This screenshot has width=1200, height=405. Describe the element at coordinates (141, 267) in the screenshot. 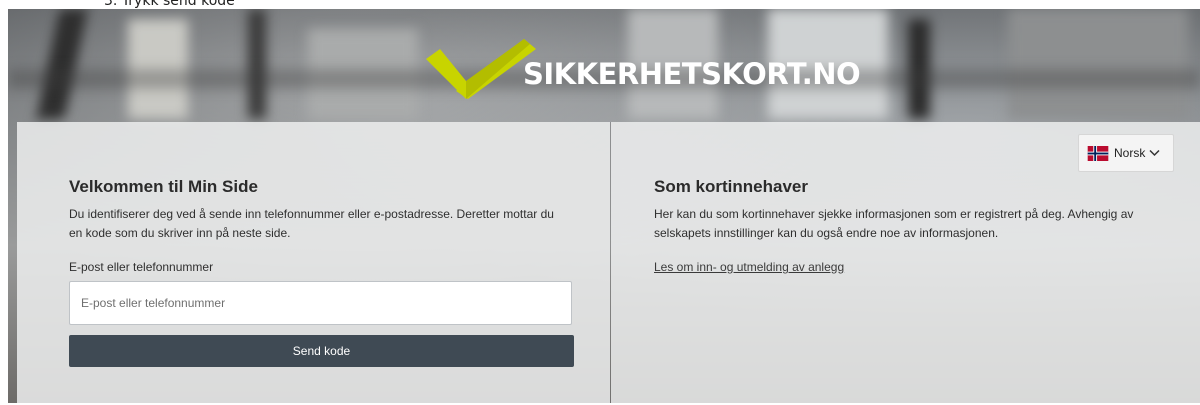

I see `contact-field-label: E-post eller telefonnummer` at that location.